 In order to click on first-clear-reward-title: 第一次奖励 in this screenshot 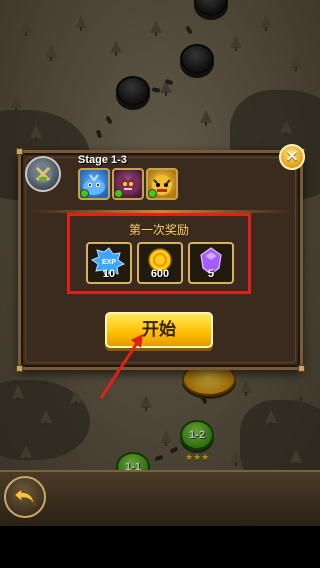, I will do `click(158, 230)`.